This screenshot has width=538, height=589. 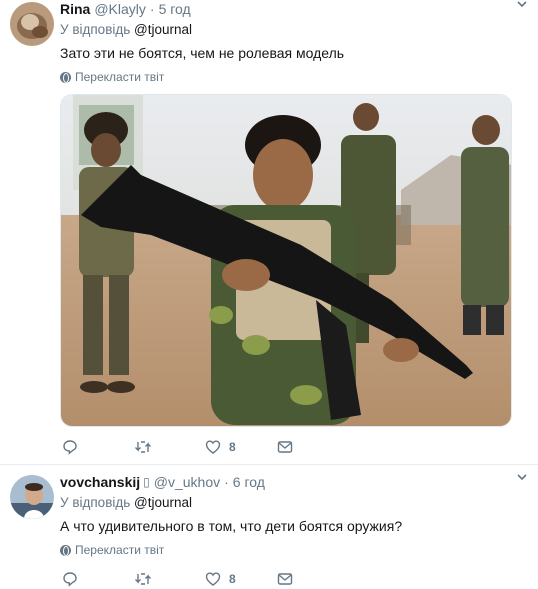 What do you see at coordinates (75, 9) in the screenshot?
I see `user-name: Rina` at bounding box center [75, 9].